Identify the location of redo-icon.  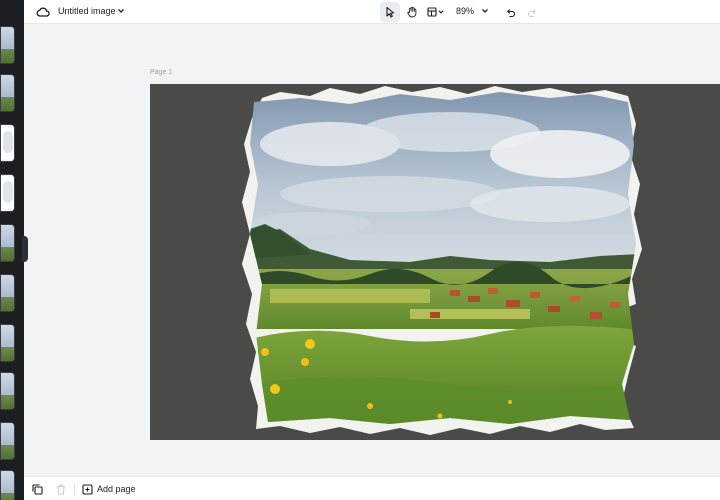
(531, 12).